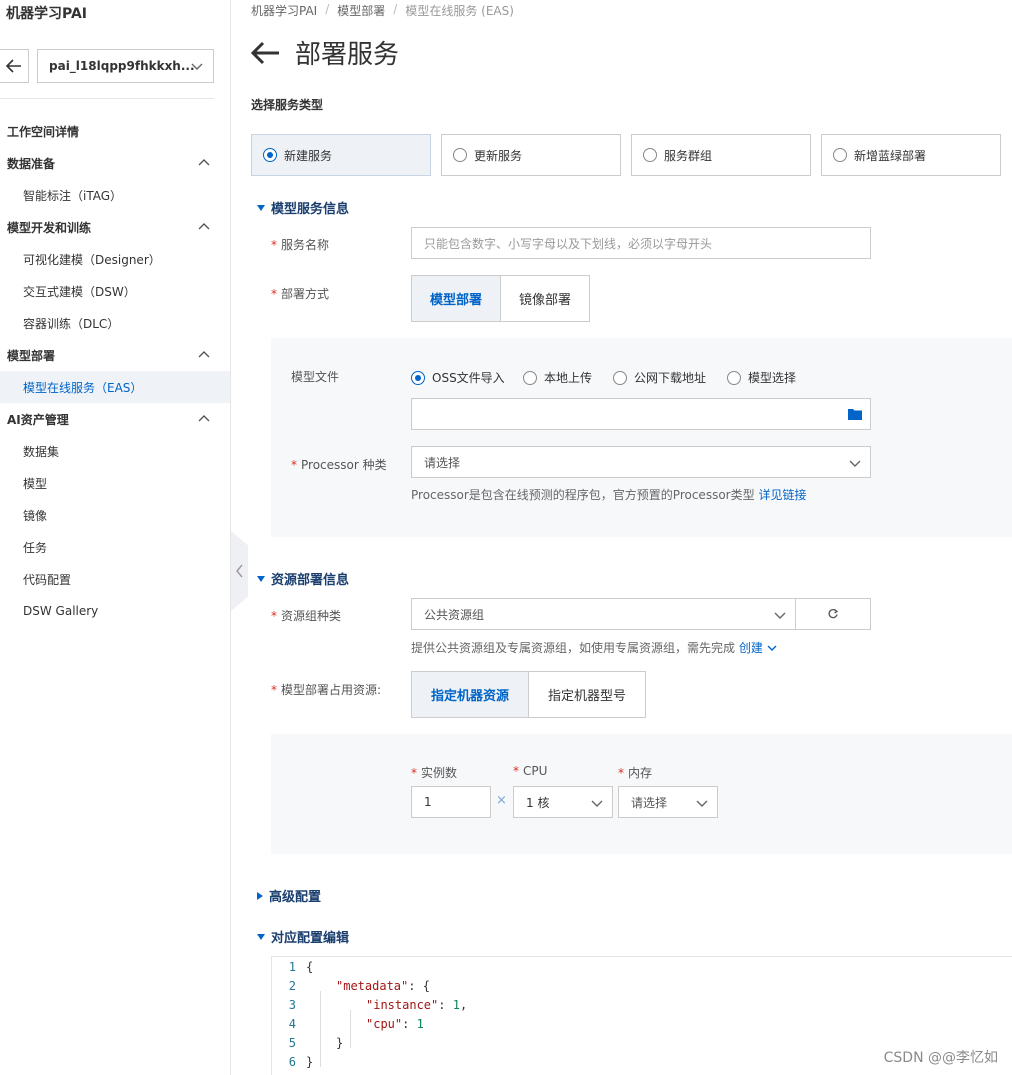 This screenshot has height=1075, width=1012. What do you see at coordinates (758, 648) in the screenshot?
I see `create-link: 创建` at bounding box center [758, 648].